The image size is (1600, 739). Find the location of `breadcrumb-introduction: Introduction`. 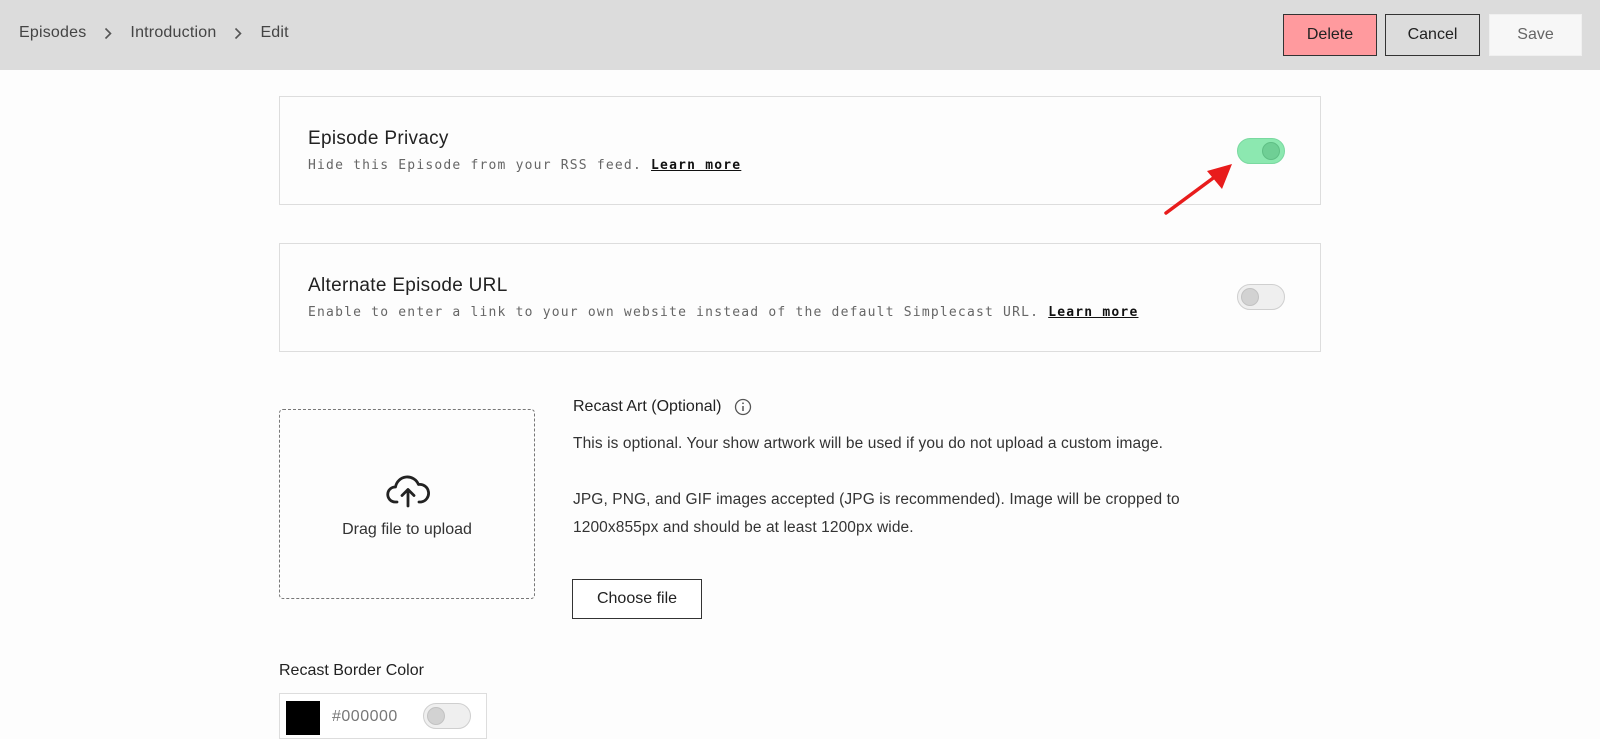

breadcrumb-introduction: Introduction is located at coordinates (173, 33).